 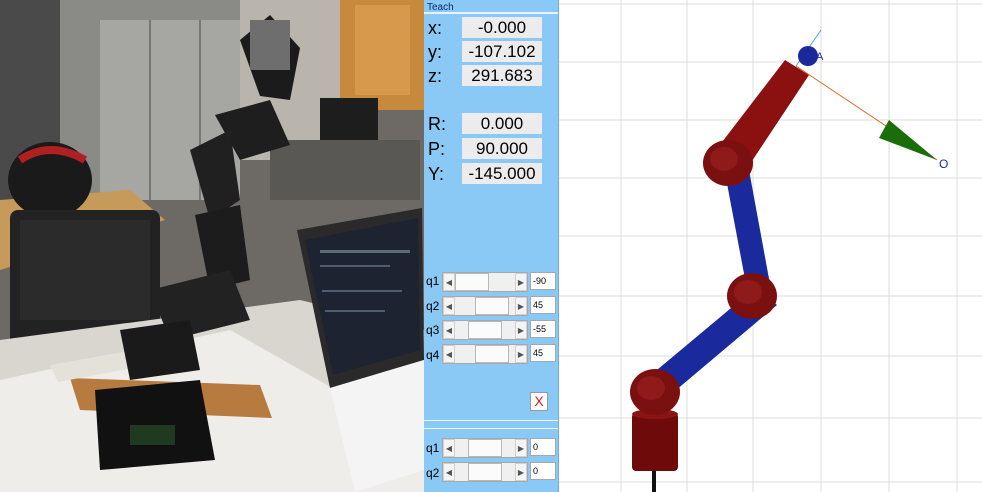 I want to click on q1-slider: ◀ ▶, so click(x=485, y=282).